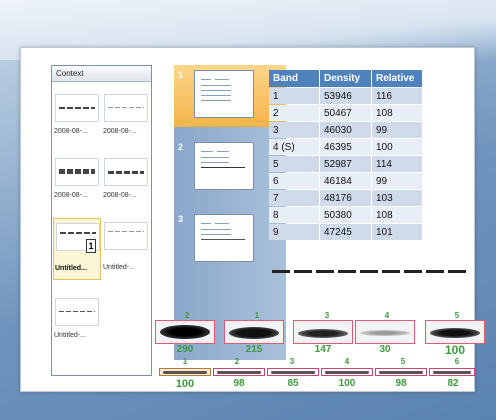 Image resolution: width=496 pixels, height=420 pixels. Describe the element at coordinates (91, 246) in the screenshot. I see `slide-number-badge: 1` at that location.